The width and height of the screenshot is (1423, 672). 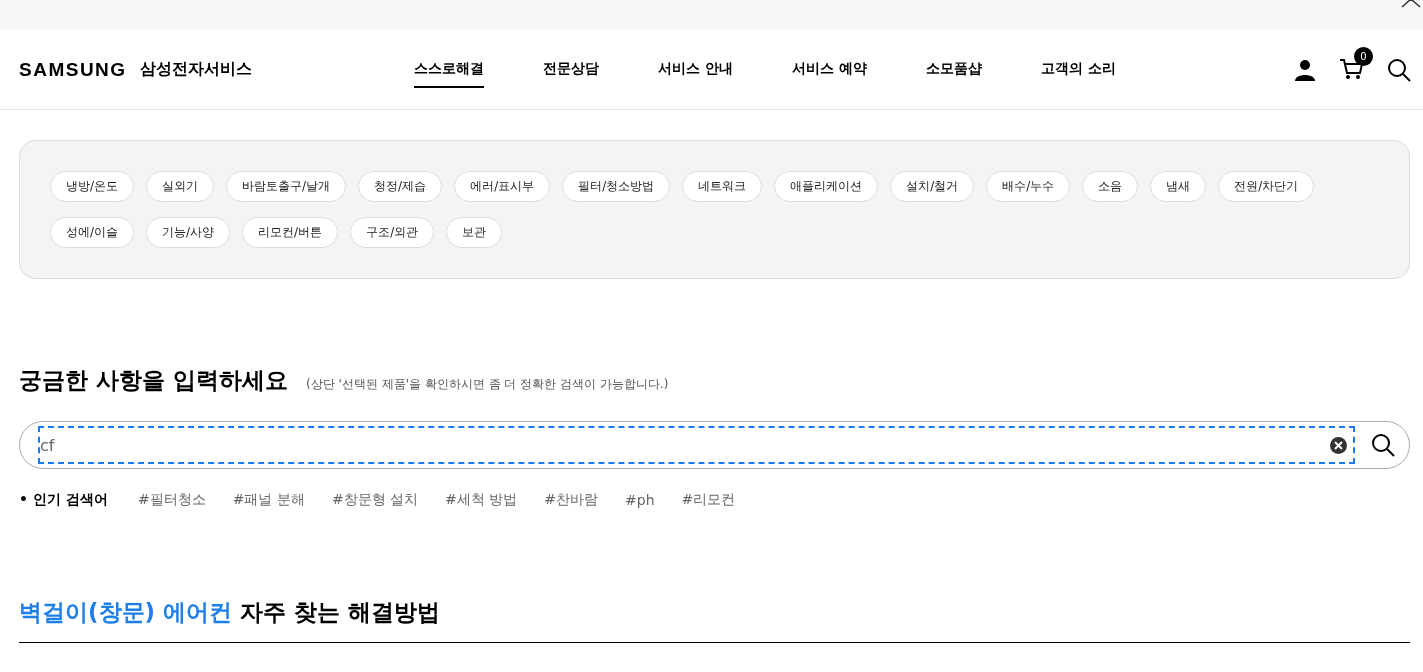 What do you see at coordinates (695, 69) in the screenshot?
I see `nav-tab: 서비스 안내` at bounding box center [695, 69].